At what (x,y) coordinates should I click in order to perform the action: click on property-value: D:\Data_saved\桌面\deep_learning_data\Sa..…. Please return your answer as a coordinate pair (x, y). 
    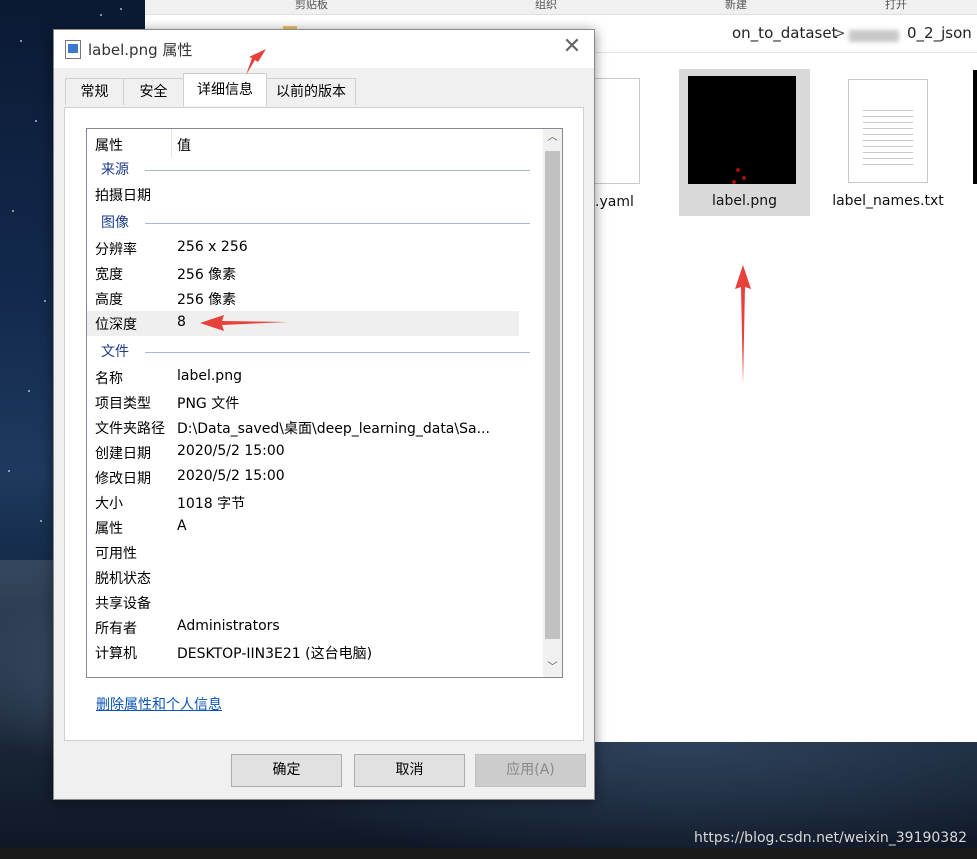
    Looking at the image, I should click on (333, 429).